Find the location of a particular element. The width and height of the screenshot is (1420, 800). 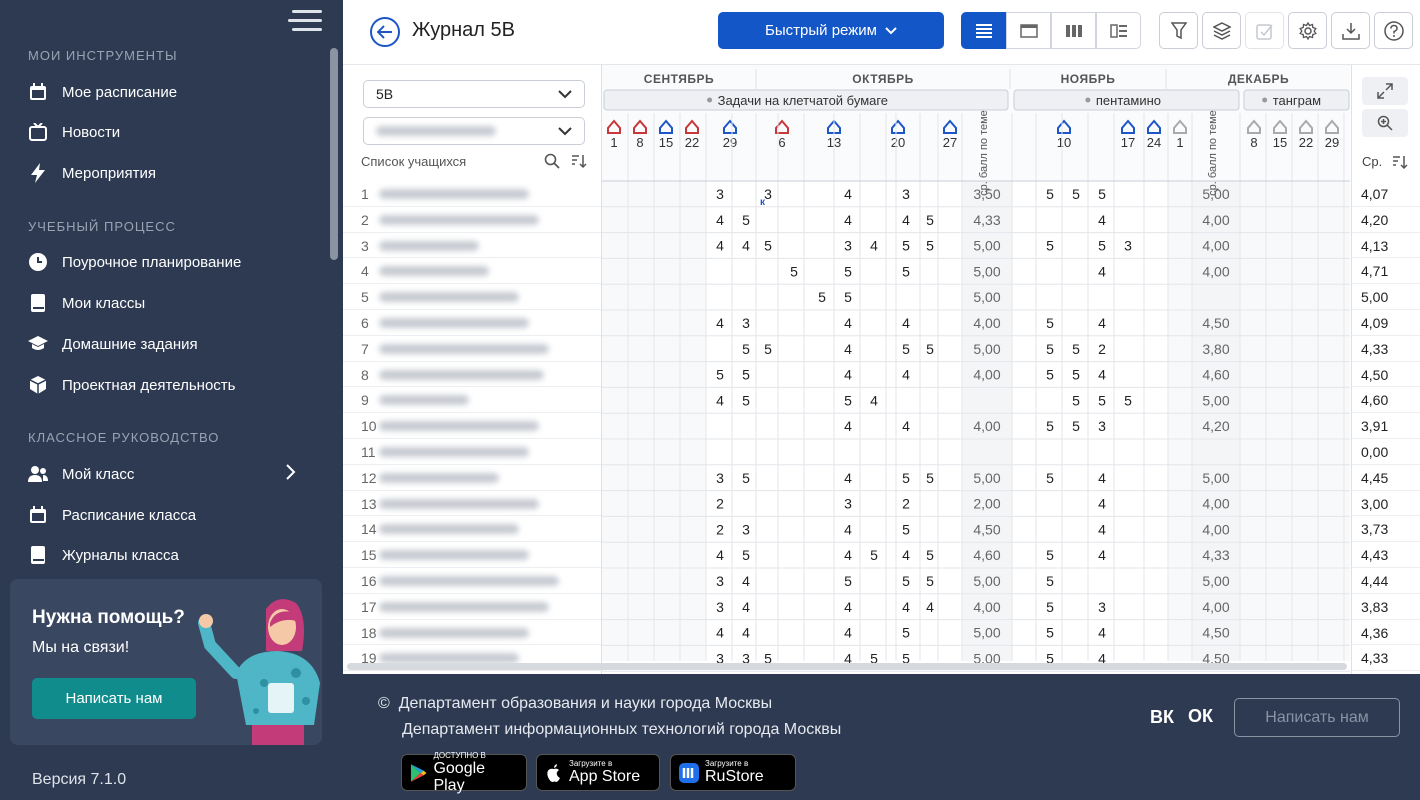

student-row: 7 is located at coordinates (472, 349).